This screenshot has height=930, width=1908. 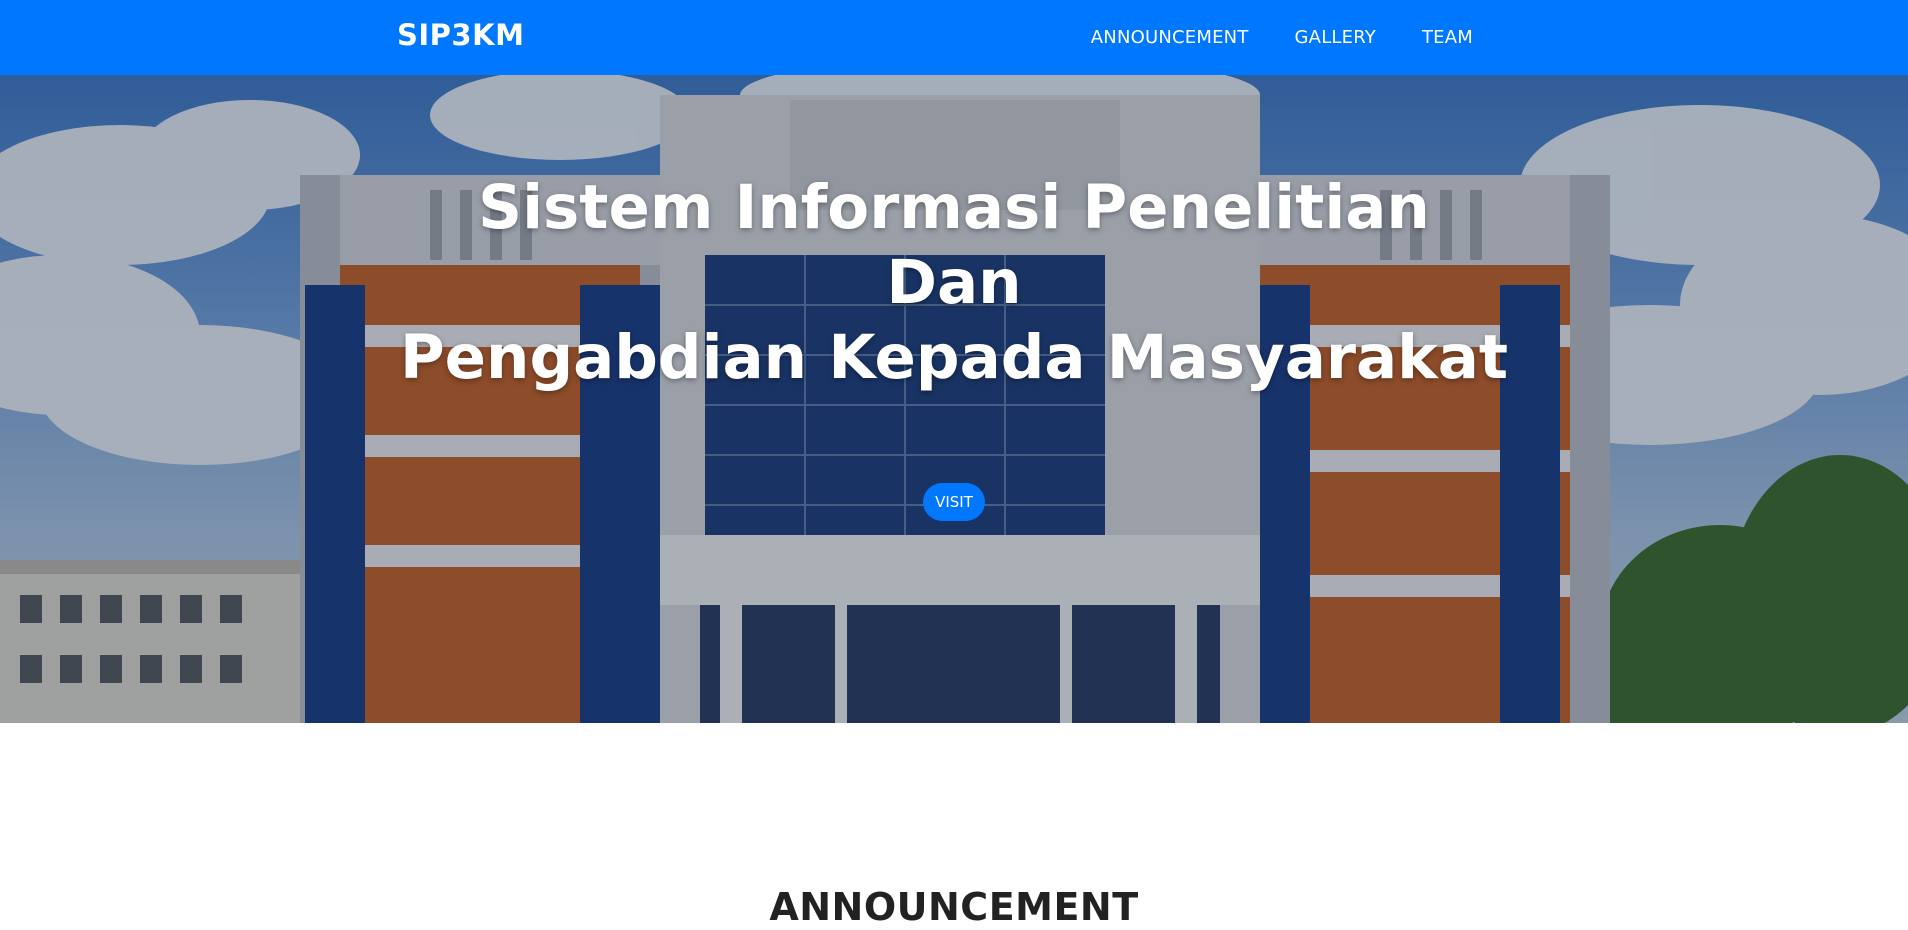 What do you see at coordinates (1282, 37) in the screenshot?
I see `nav-links: ANNOUNCEMENT GALLERY TEAM` at bounding box center [1282, 37].